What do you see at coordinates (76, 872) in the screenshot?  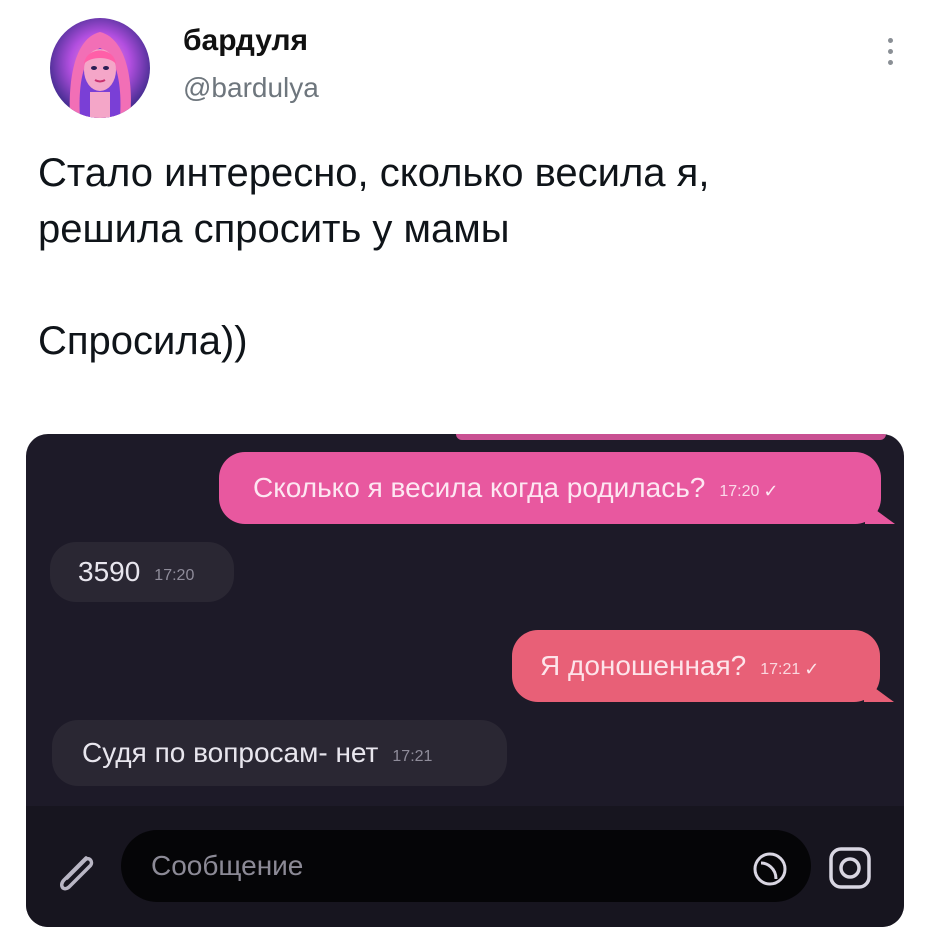 I see `paperclip-icon` at bounding box center [76, 872].